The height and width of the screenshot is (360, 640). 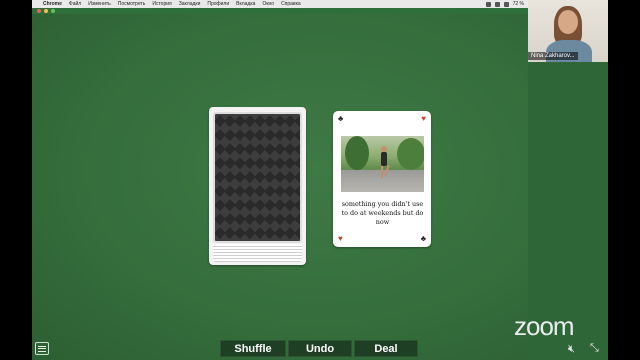 What do you see at coordinates (75, 4) in the screenshot?
I see `menu-item-file: Файл` at bounding box center [75, 4].